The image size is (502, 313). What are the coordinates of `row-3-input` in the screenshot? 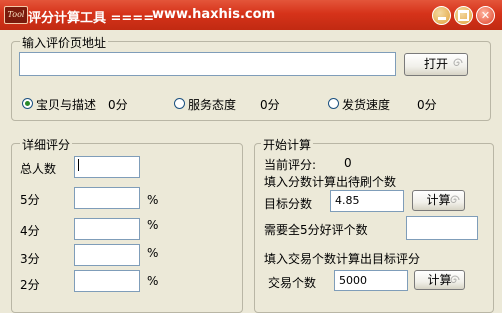 It's located at (107, 255).